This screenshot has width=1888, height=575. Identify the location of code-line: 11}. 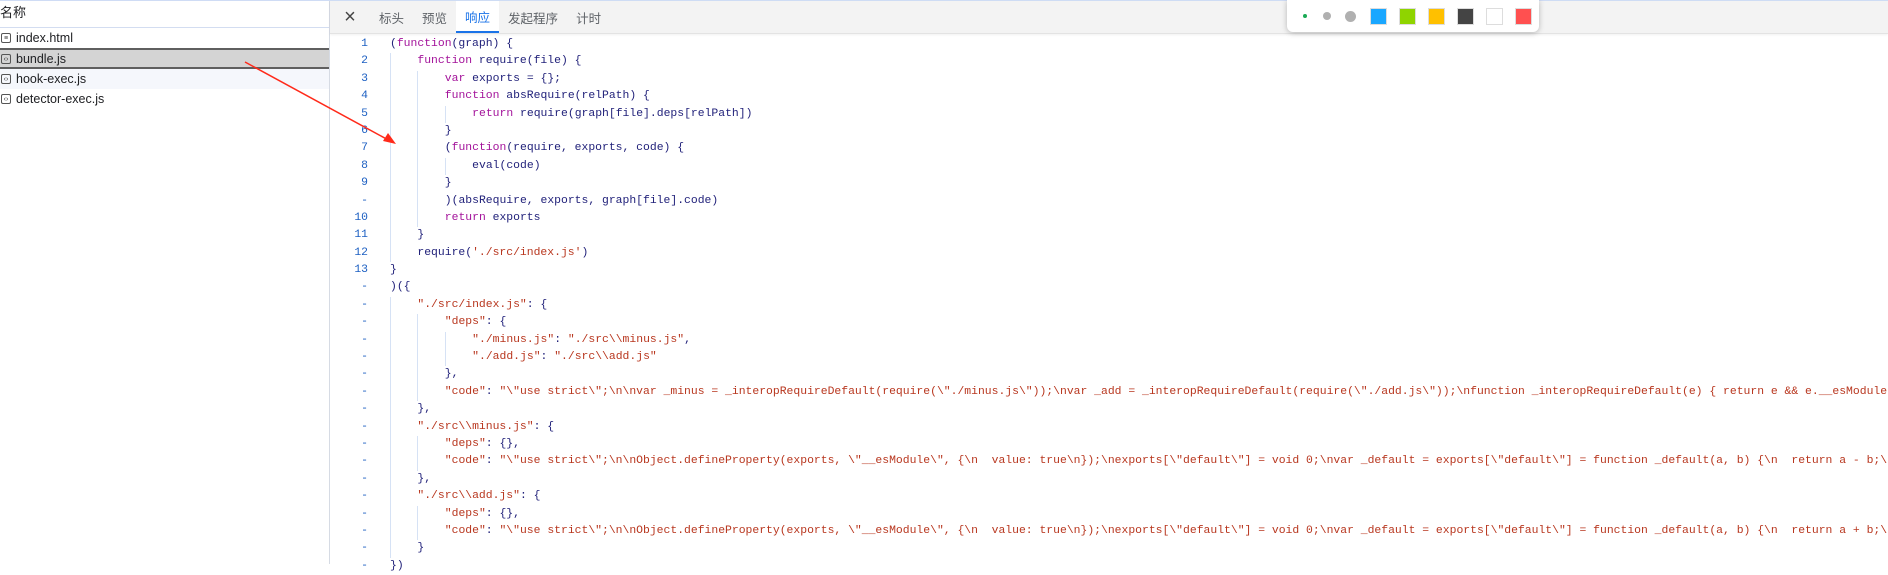
(1109, 236).